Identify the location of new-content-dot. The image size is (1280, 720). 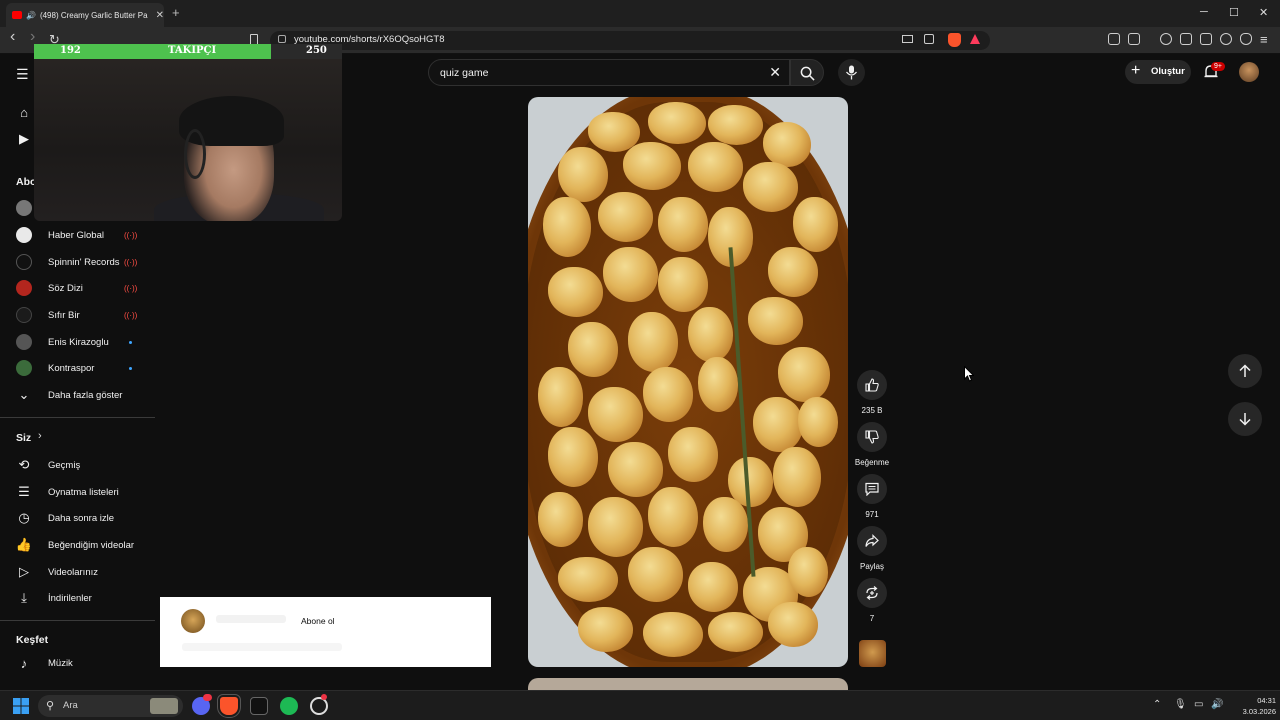
(130, 342).